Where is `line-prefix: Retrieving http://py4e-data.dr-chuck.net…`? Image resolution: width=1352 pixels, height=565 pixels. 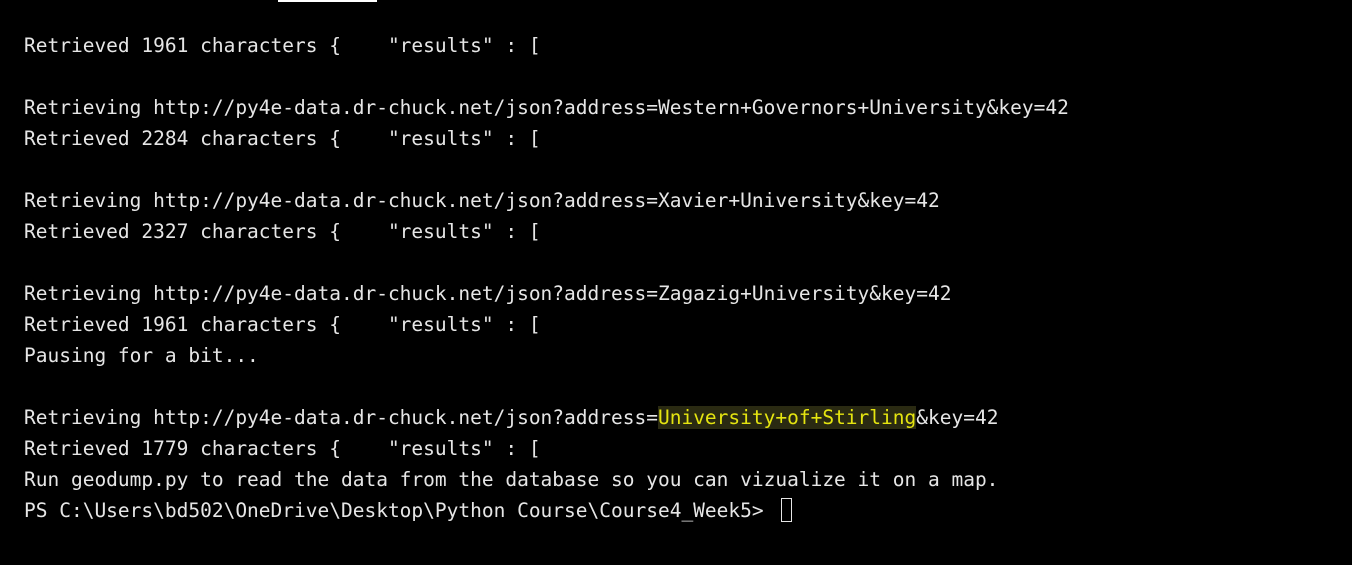 line-prefix: Retrieving http://py4e-data.dr-chuck.net… is located at coordinates (341, 417).